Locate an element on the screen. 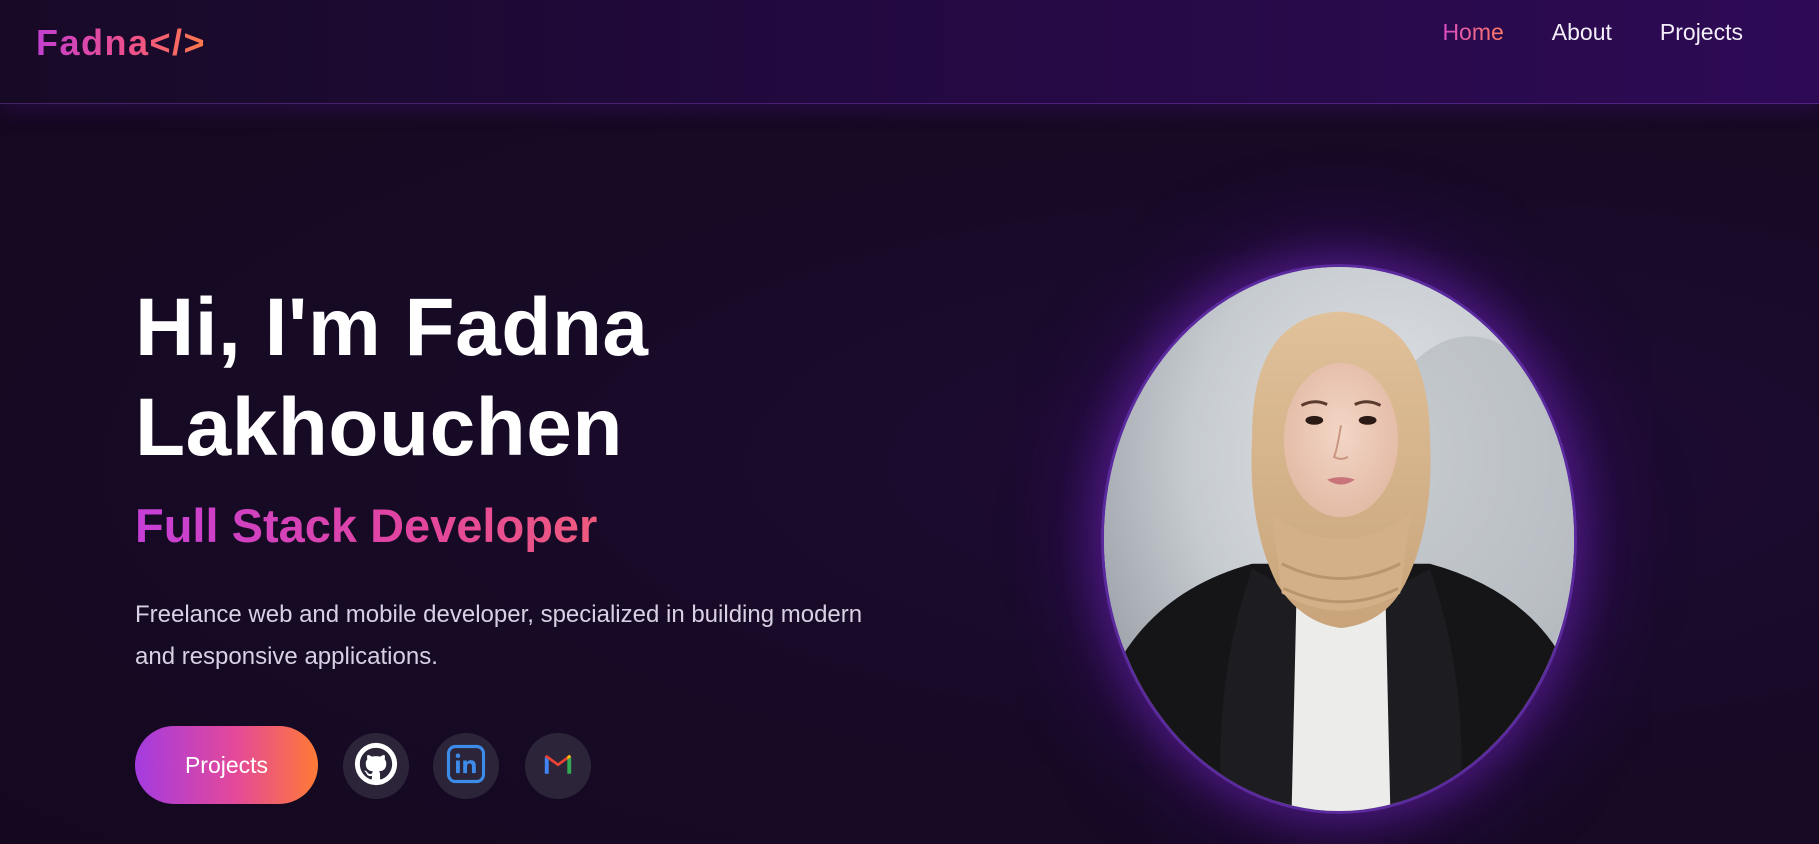 The image size is (1819, 844). nav-link-projects: Projects is located at coordinates (1701, 32).